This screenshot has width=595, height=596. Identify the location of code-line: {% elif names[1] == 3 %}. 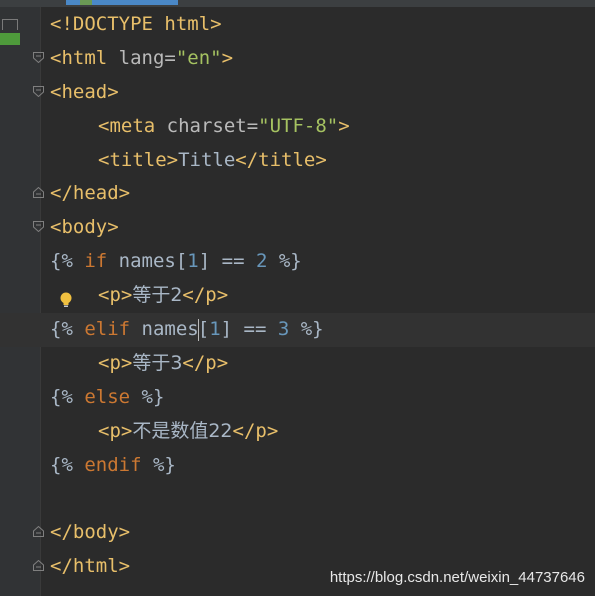
(297, 330).